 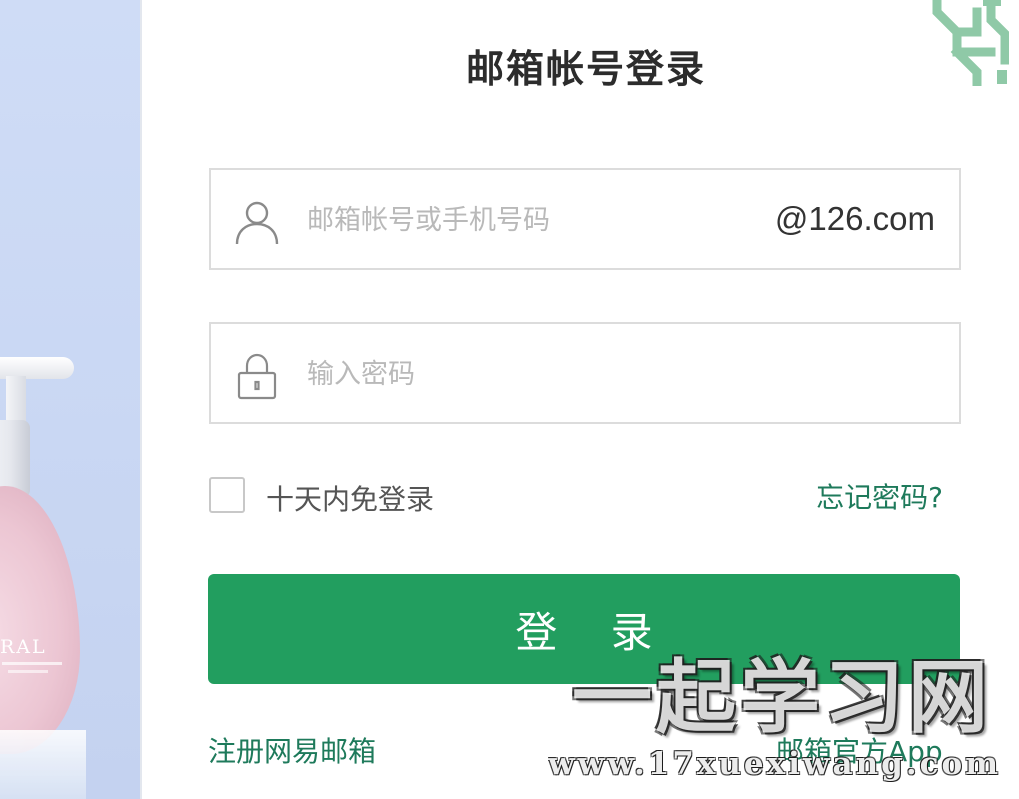 I want to click on password-input, so click(x=527, y=374).